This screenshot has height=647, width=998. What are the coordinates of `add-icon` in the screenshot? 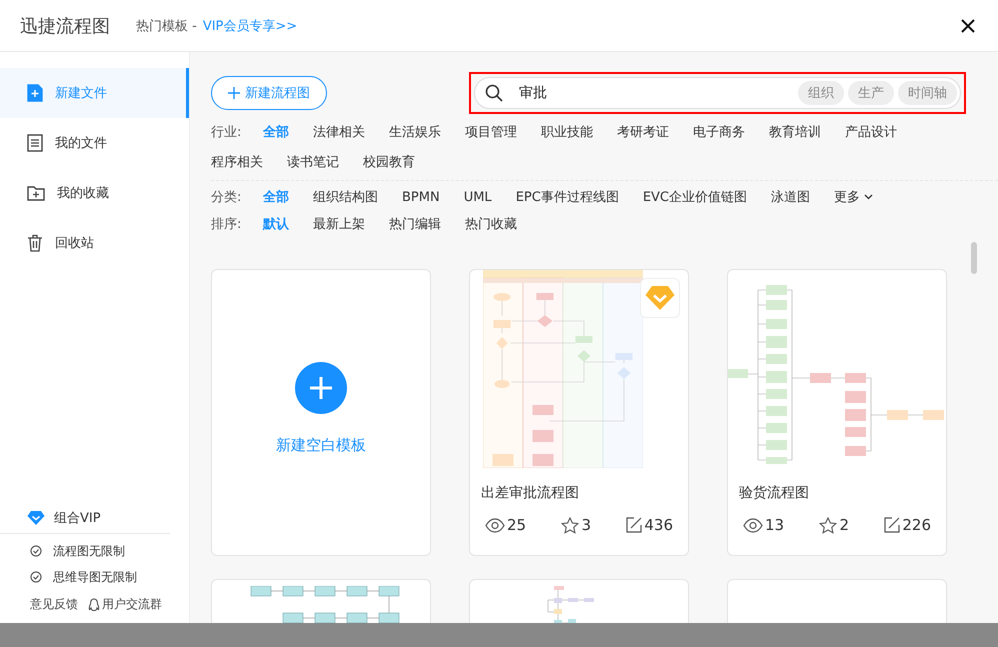 It's located at (321, 388).